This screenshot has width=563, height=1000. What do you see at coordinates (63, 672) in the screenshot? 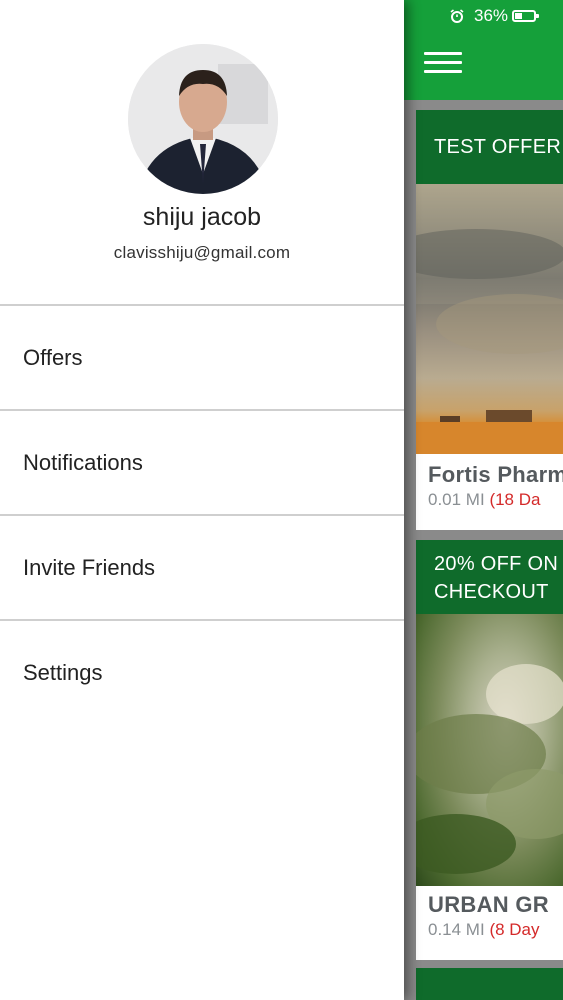
I see `menu-item-label: Settings` at bounding box center [63, 672].